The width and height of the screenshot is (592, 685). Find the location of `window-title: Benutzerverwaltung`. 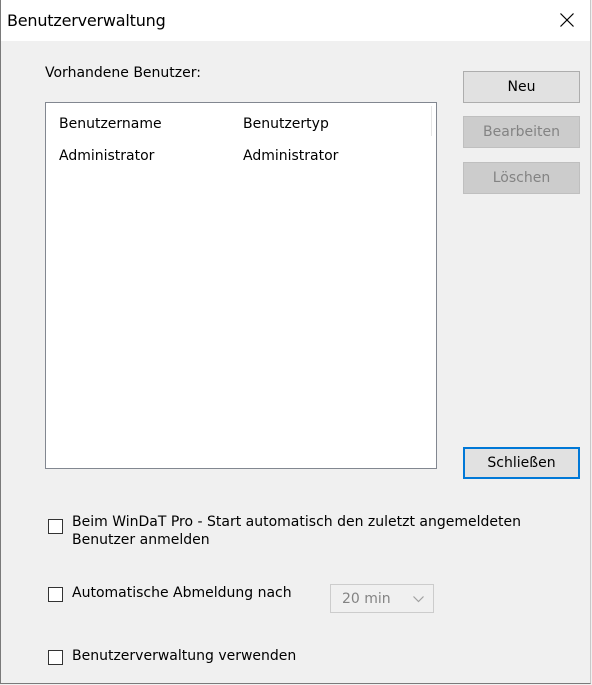

window-title: Benutzerverwaltung is located at coordinates (86, 20).